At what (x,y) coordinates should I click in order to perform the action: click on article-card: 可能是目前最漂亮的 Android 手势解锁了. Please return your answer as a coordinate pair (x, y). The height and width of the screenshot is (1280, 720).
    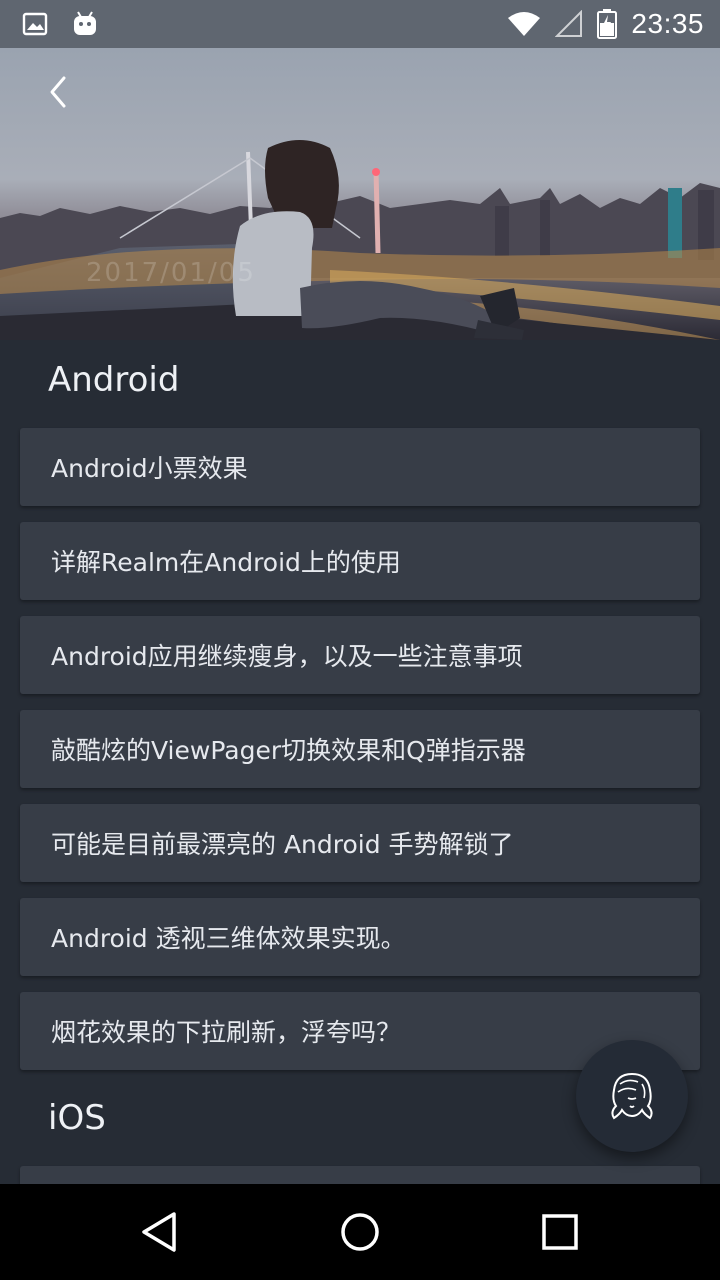
    Looking at the image, I should click on (360, 843).